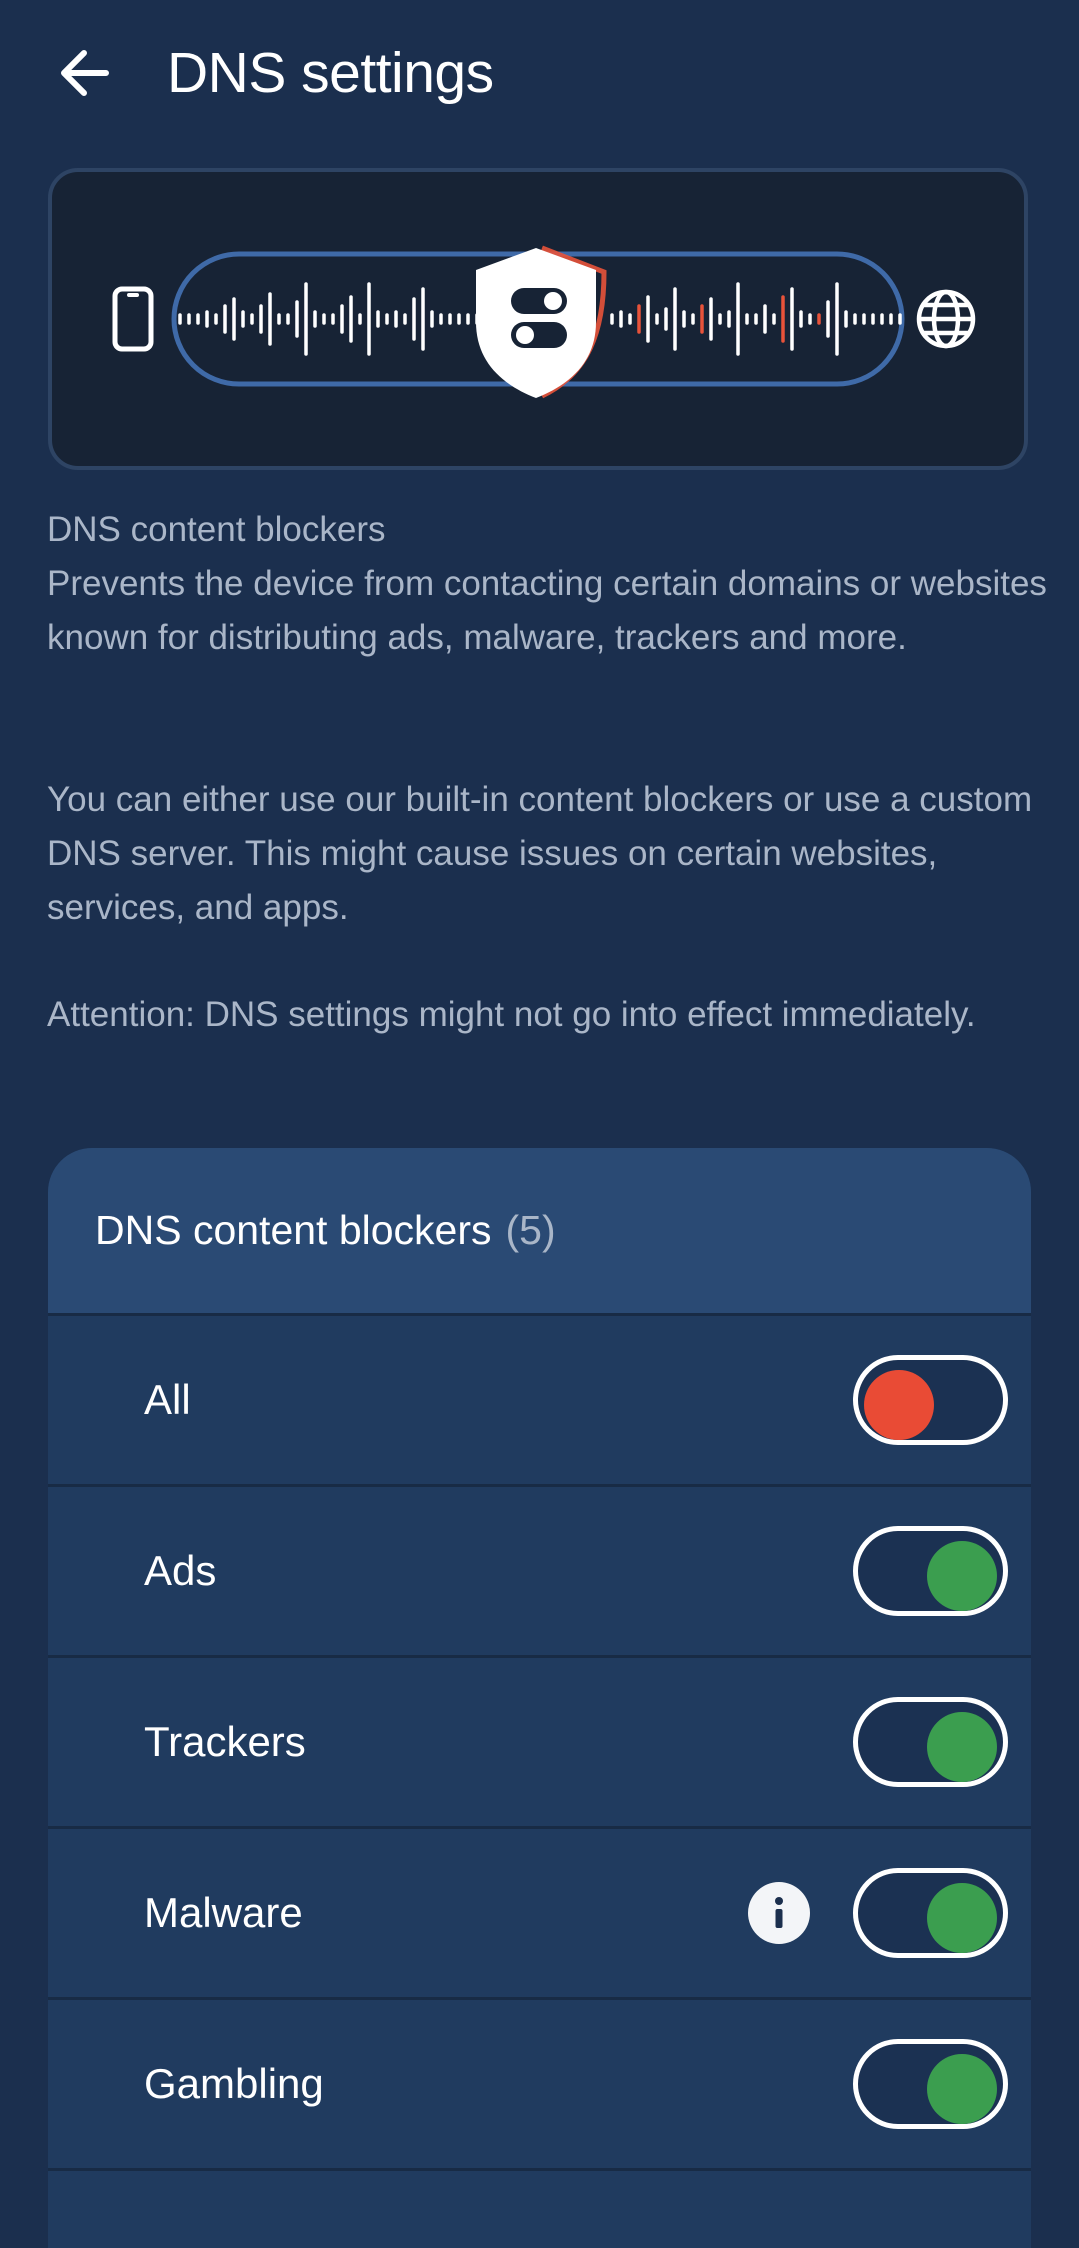 The height and width of the screenshot is (2248, 1079). I want to click on toggle-trackers, so click(930, 1742).